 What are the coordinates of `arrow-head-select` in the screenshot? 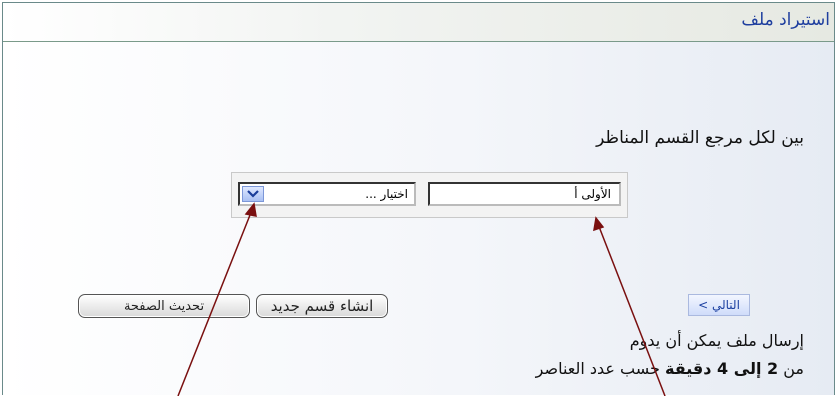 It's located at (250, 209).